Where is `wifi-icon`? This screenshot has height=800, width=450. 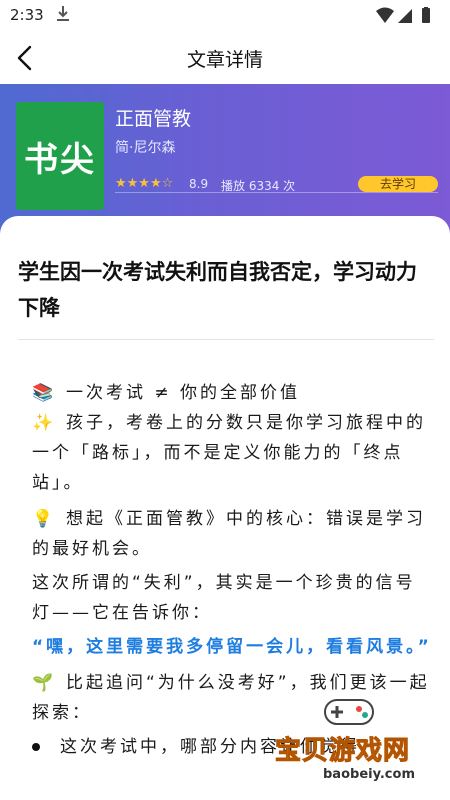
wifi-icon is located at coordinates (385, 15).